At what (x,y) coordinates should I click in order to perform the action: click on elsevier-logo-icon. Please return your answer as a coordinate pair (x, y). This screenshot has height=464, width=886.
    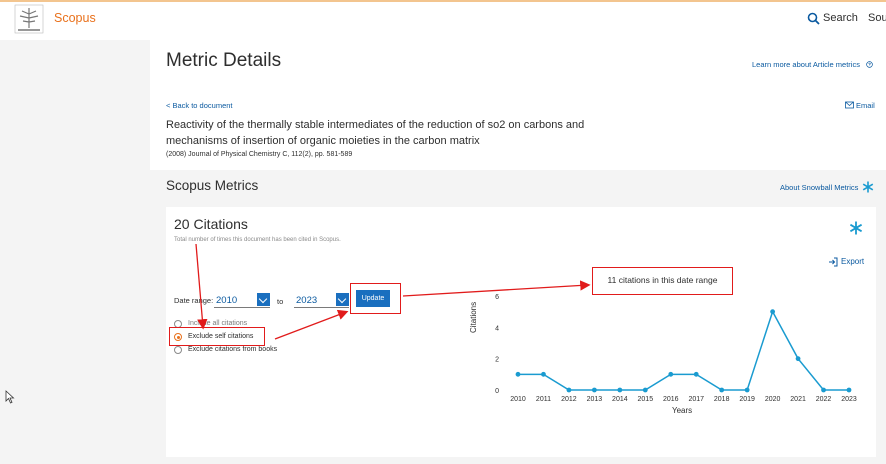
    Looking at the image, I should click on (29, 19).